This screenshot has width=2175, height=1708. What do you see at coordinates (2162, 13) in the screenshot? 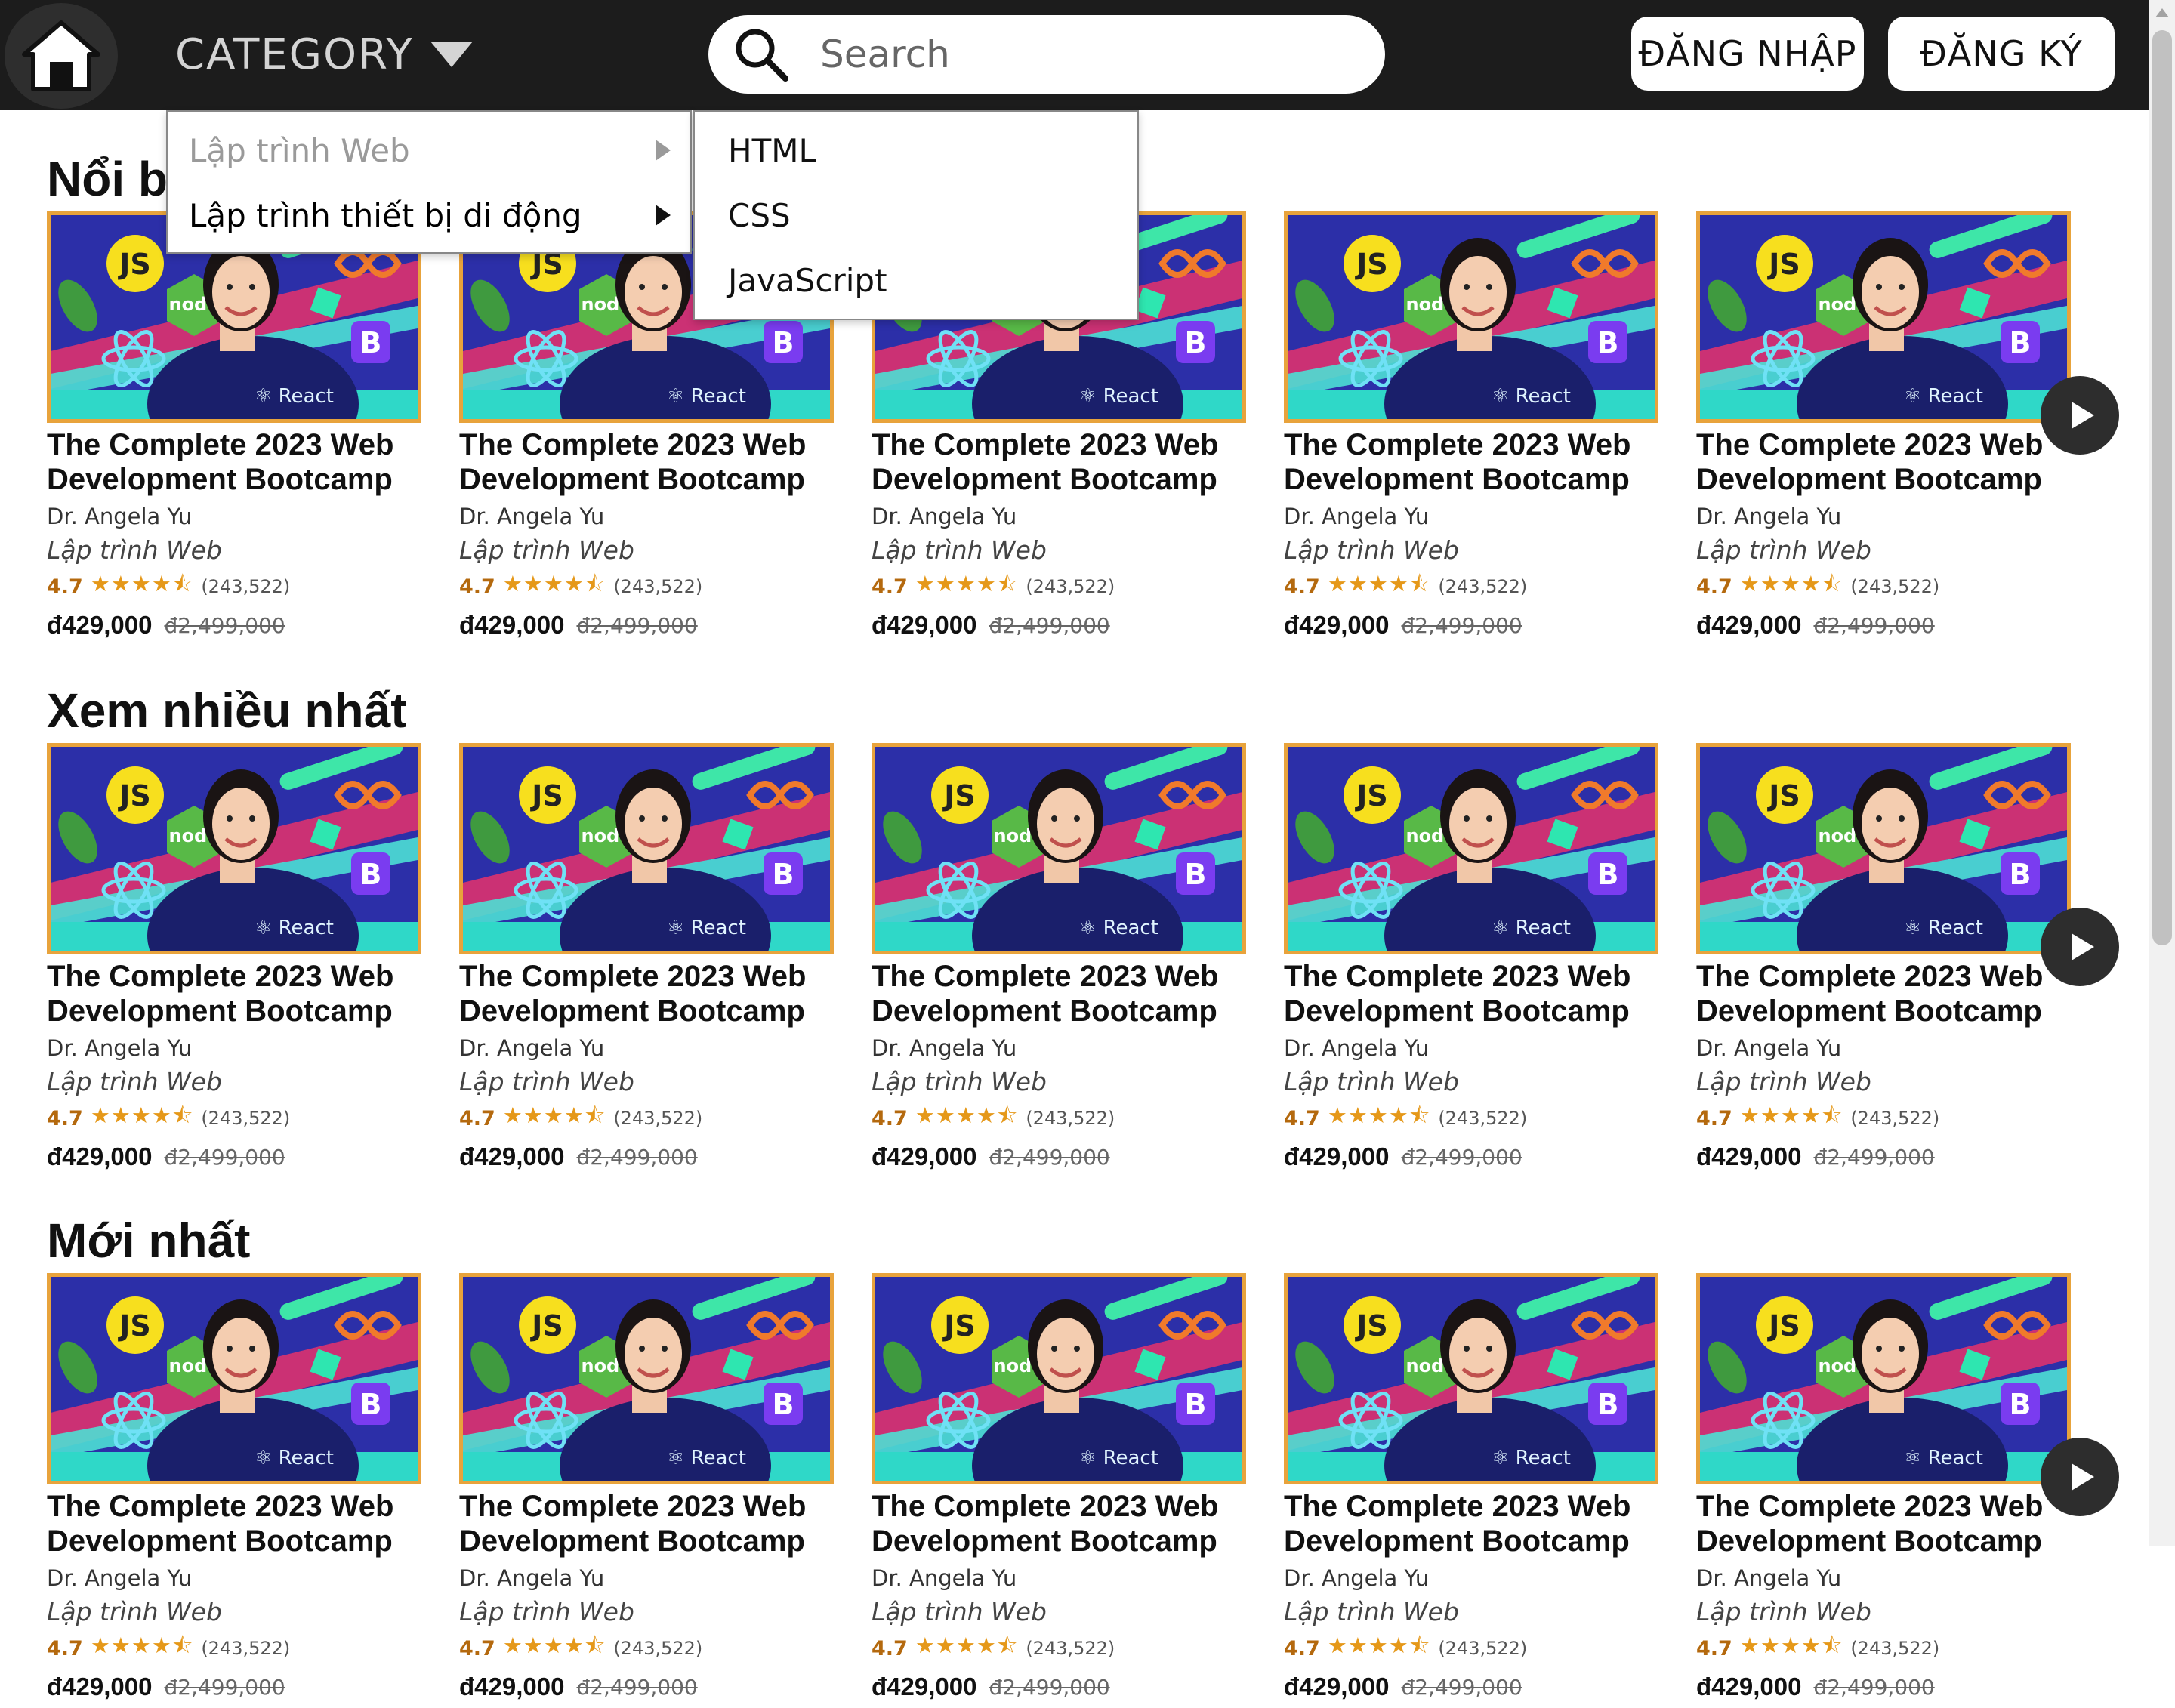
I see `scroll-up-arrow` at bounding box center [2162, 13].